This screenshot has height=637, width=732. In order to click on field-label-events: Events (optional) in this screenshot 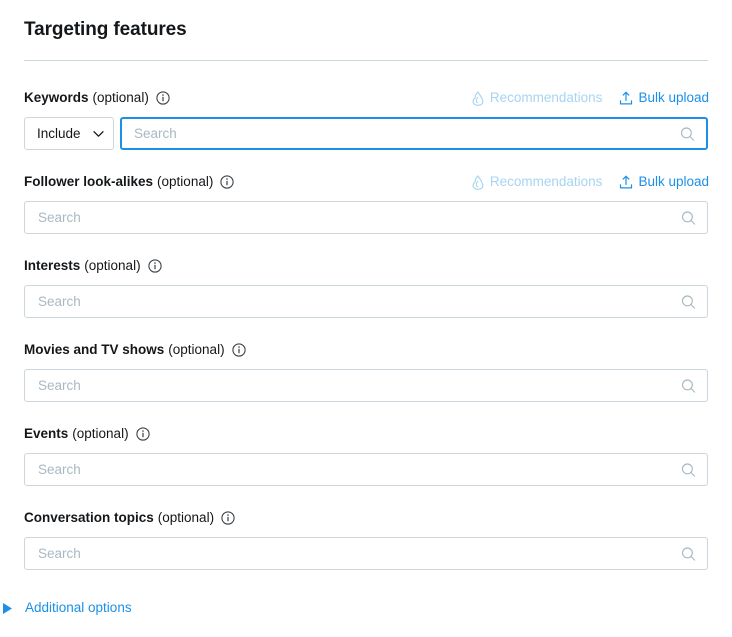, I will do `click(87, 434)`.